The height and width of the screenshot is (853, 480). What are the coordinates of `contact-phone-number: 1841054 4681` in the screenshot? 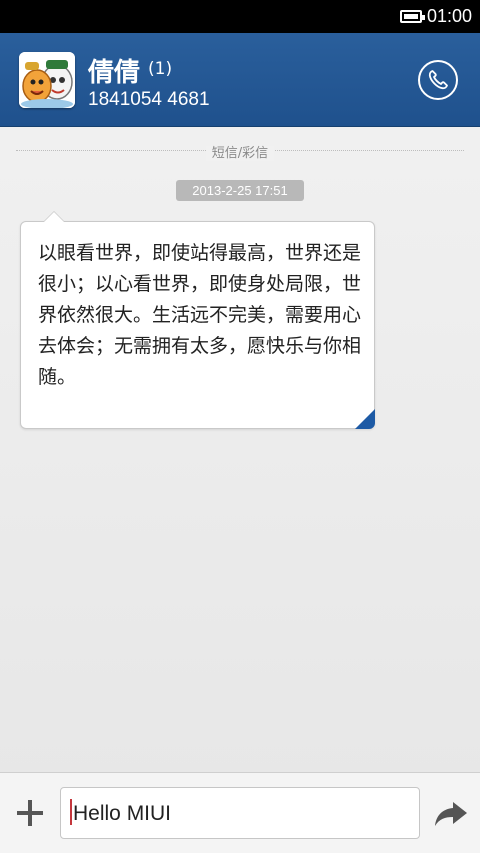 It's located at (149, 99).